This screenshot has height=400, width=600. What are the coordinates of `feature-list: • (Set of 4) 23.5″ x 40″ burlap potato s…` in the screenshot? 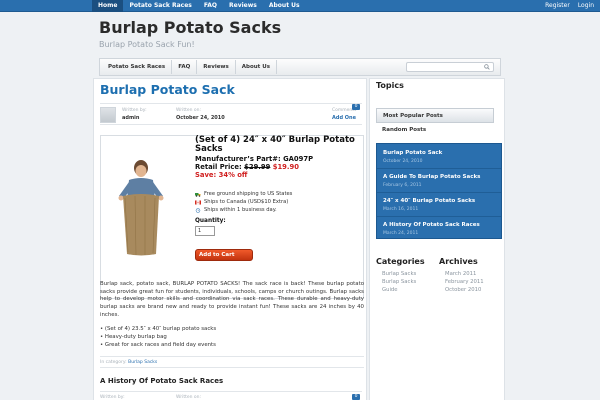 It's located at (232, 337).